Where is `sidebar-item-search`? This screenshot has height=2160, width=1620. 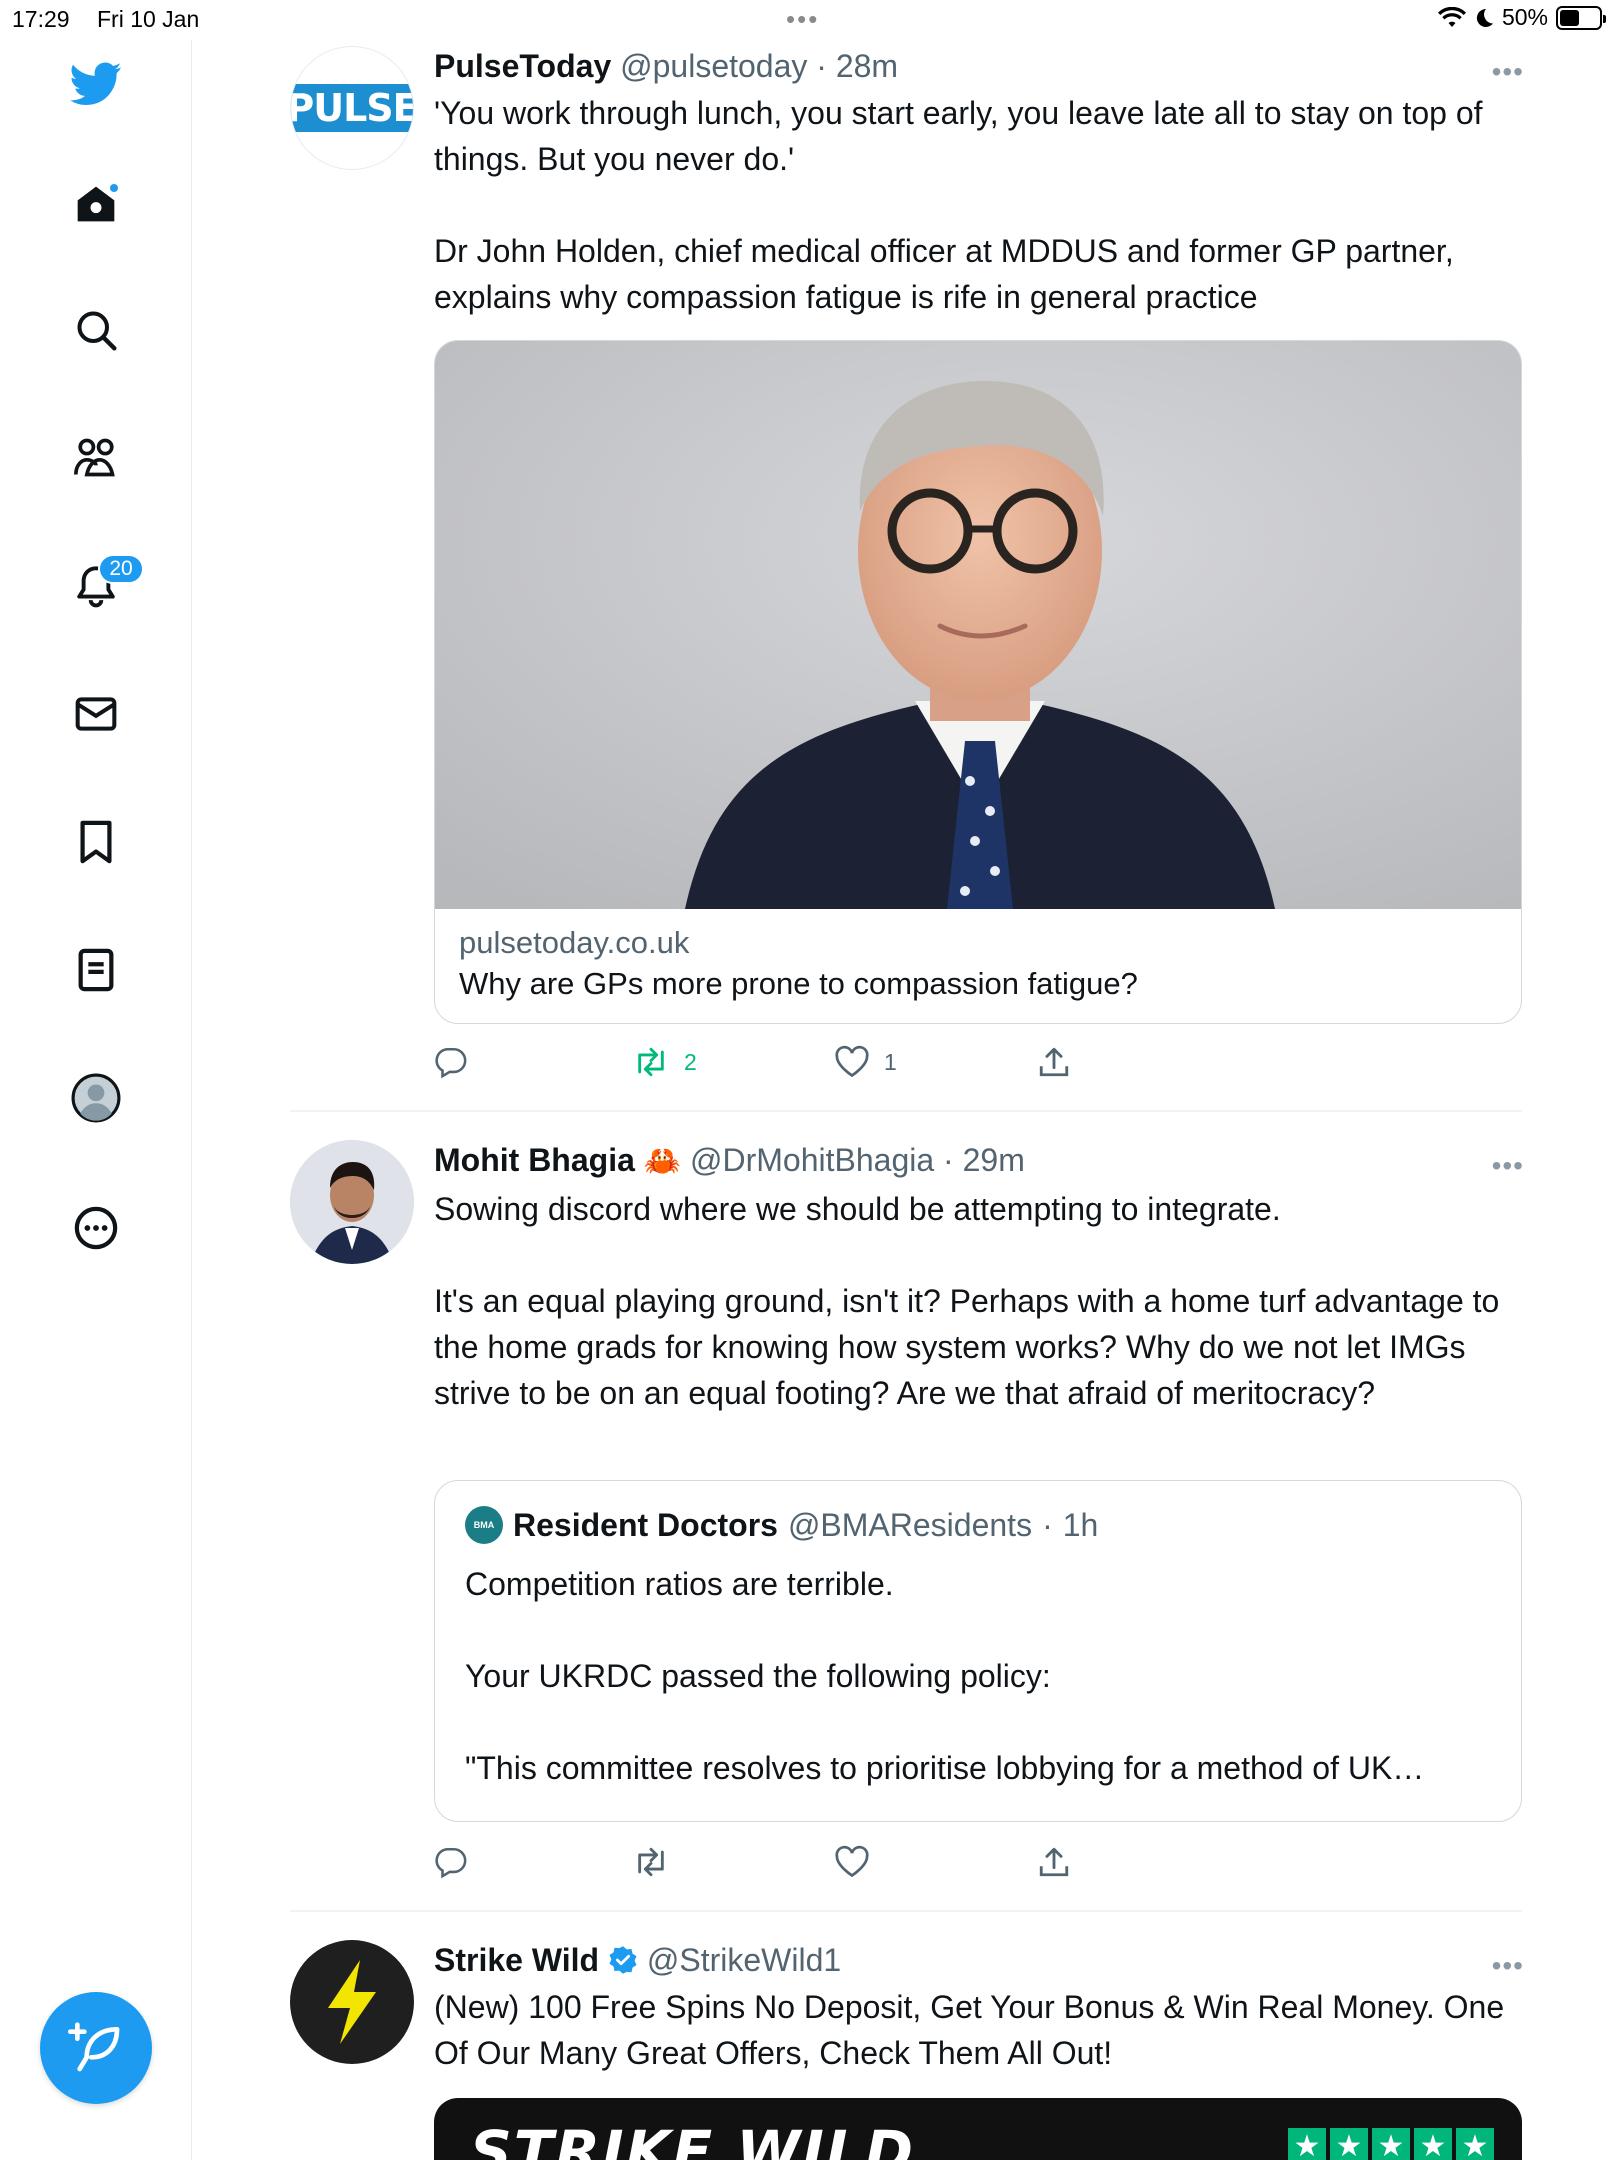 sidebar-item-search is located at coordinates (96, 330).